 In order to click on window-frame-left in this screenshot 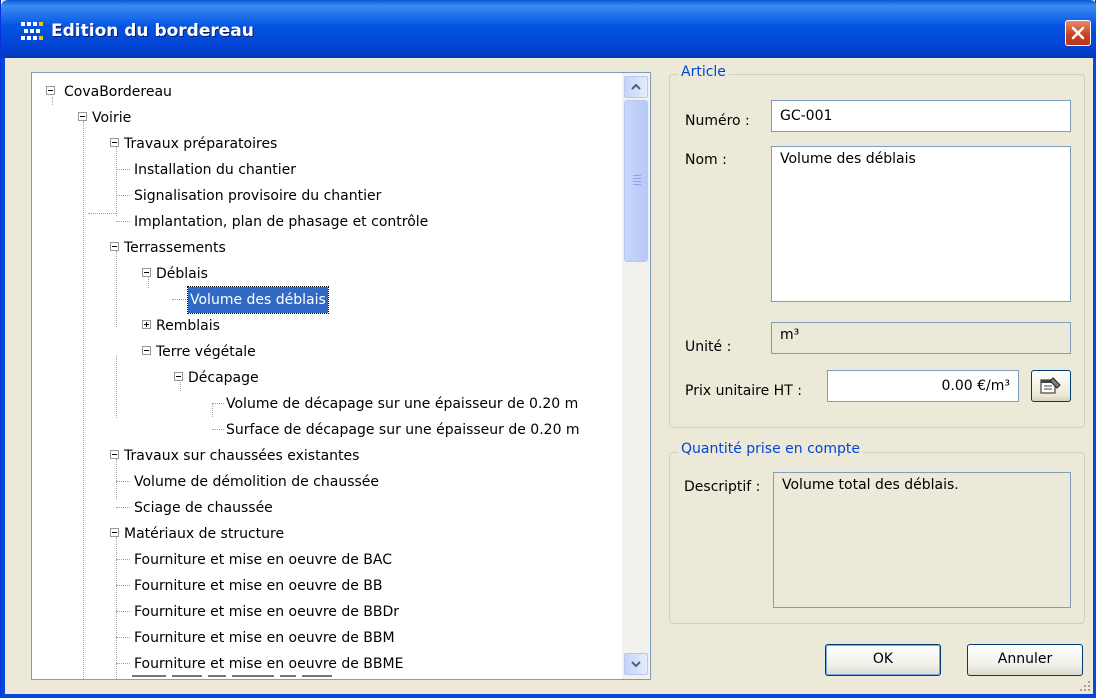, I will do `click(3, 378)`.